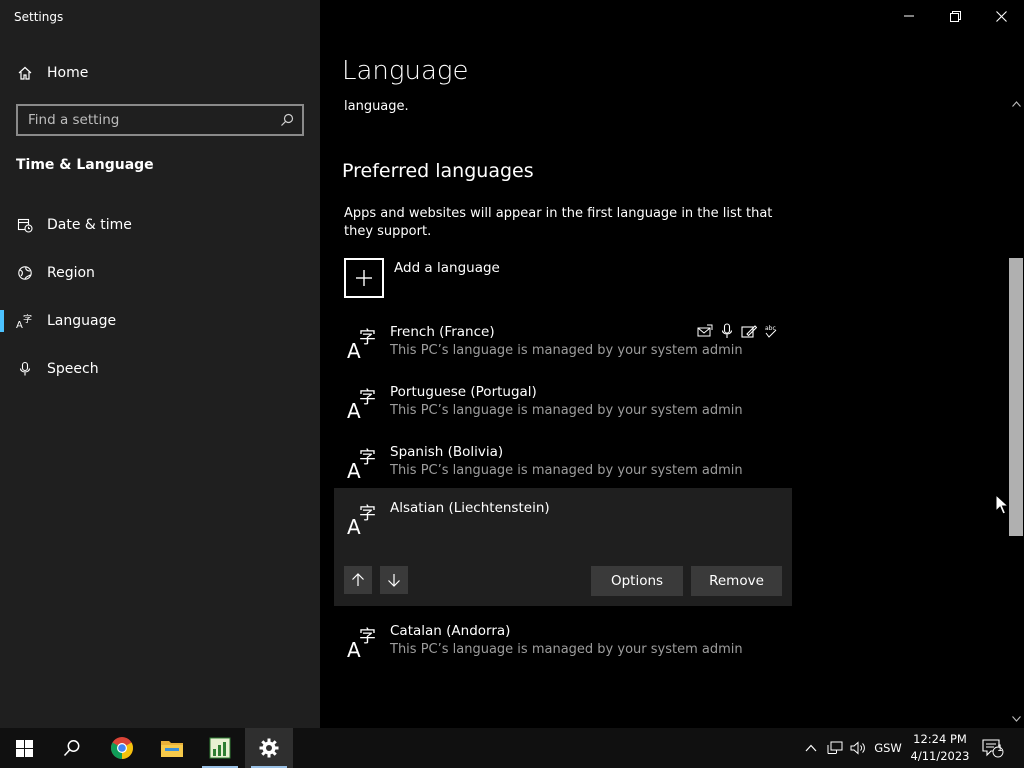 The image size is (1024, 768). I want to click on gear-icon, so click(269, 748).